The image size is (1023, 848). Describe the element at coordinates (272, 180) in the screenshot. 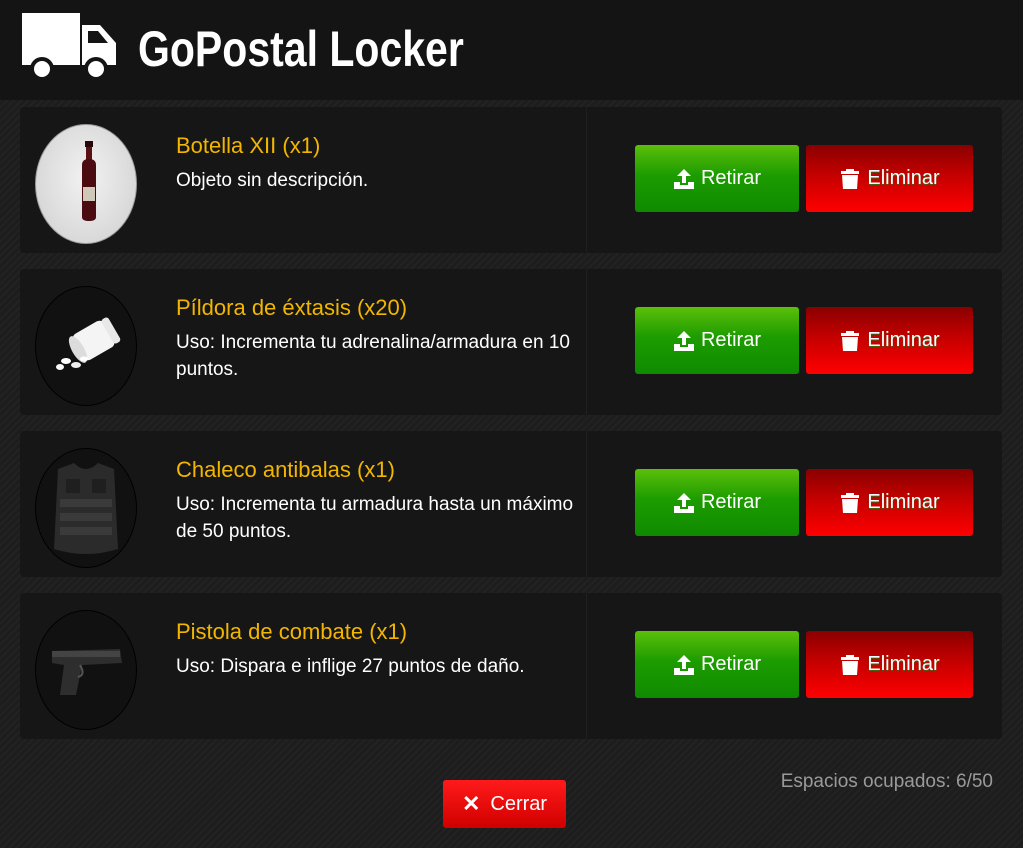

I see `item-description: Objeto sin descripción.` at that location.